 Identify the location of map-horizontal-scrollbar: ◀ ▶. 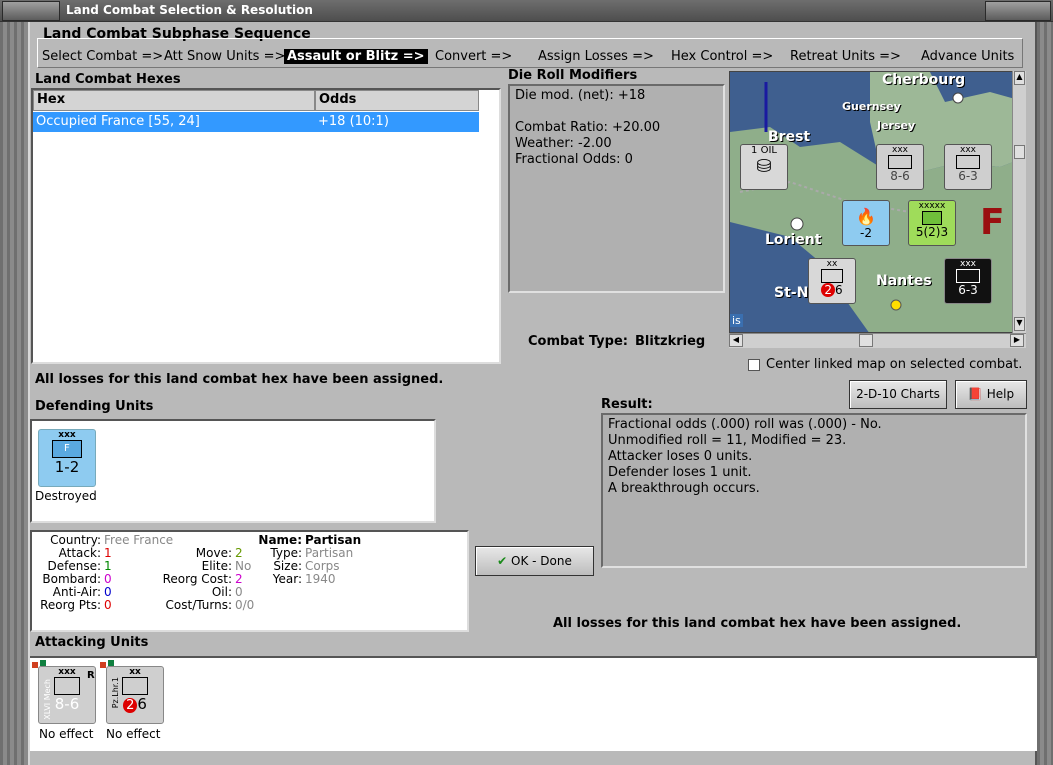
(877, 340).